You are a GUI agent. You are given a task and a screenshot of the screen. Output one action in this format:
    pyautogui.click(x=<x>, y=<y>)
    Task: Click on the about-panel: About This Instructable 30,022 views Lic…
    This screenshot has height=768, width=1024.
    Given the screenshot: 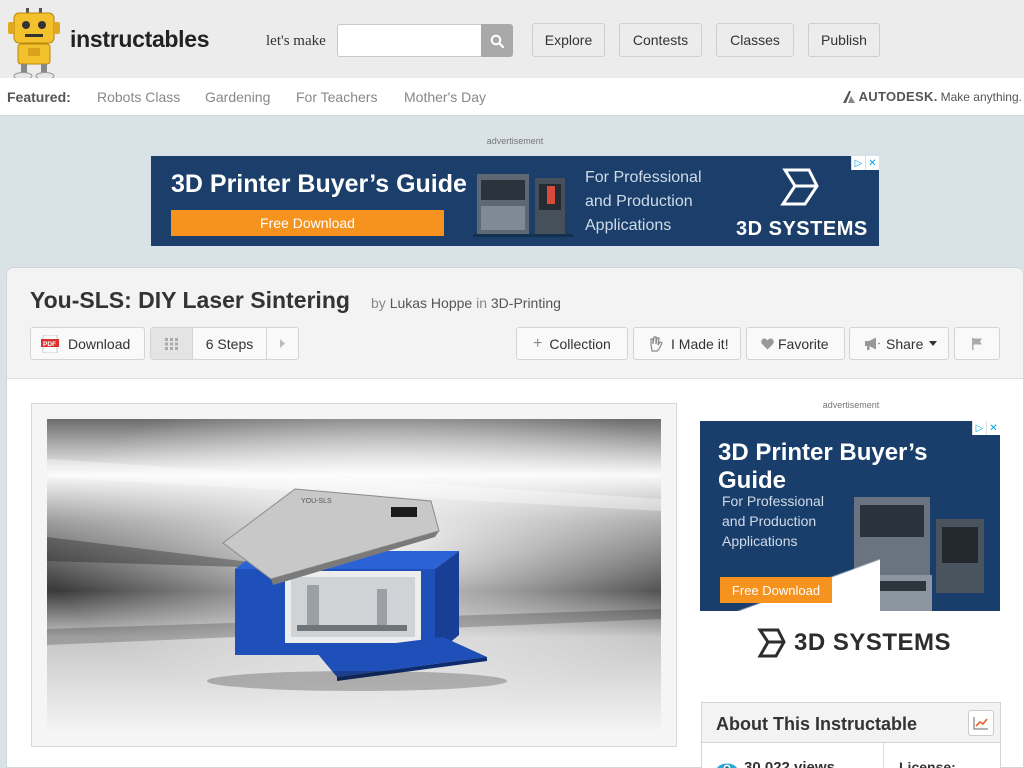 What is the action you would take?
    pyautogui.click(x=851, y=735)
    